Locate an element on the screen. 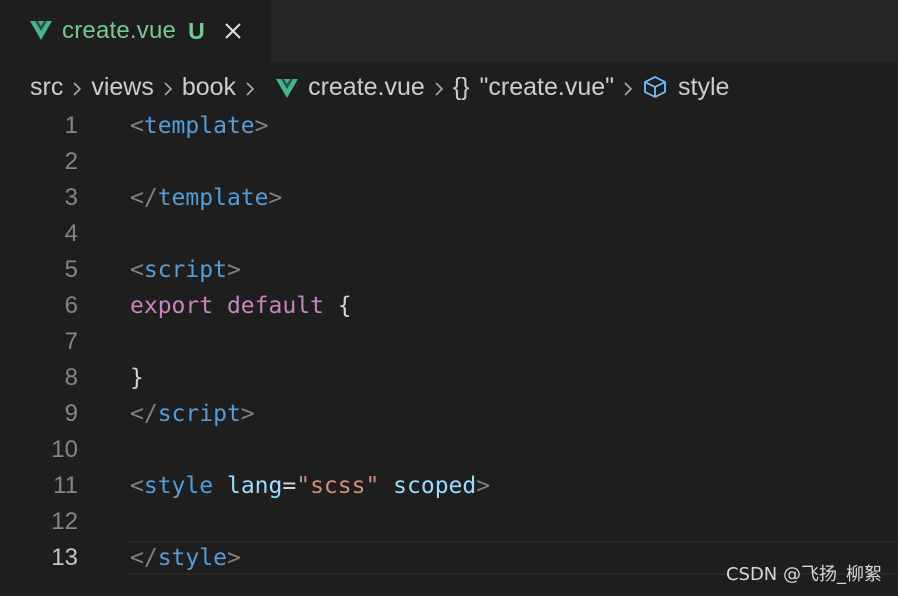  breadcrumb-item-style: style is located at coordinates (703, 87).